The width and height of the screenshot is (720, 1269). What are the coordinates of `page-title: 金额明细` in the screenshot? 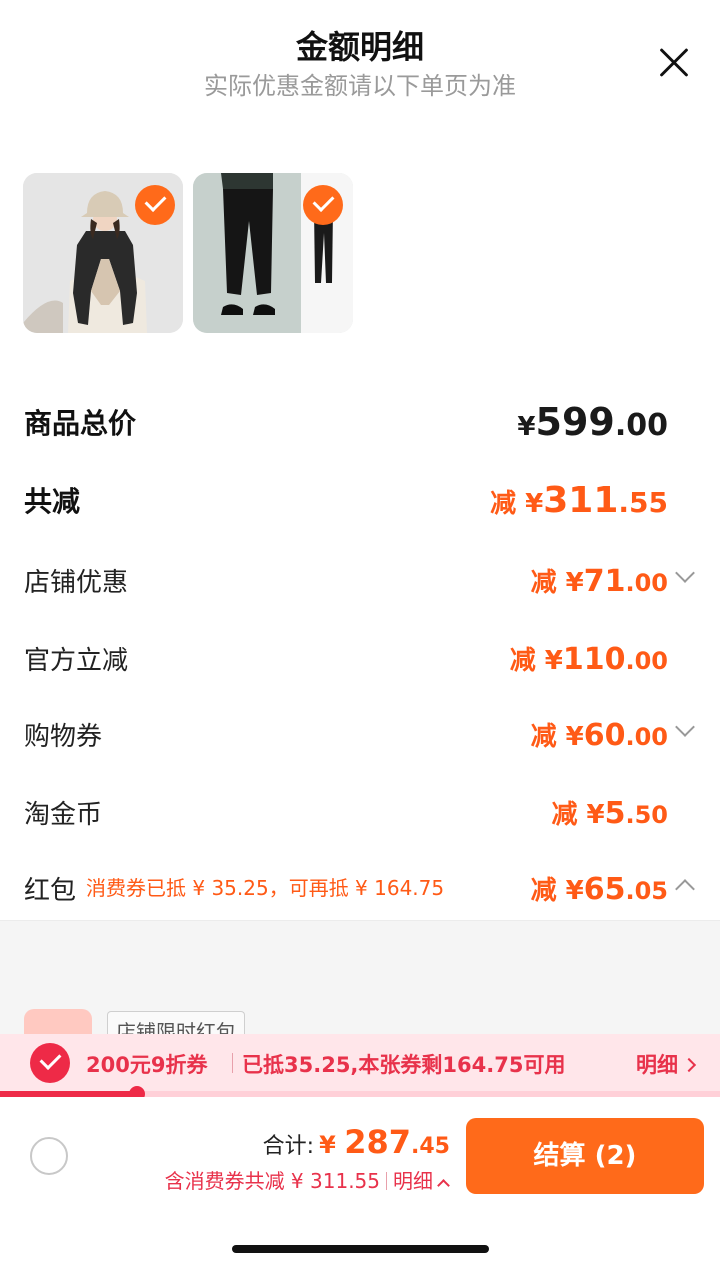 It's located at (359, 47).